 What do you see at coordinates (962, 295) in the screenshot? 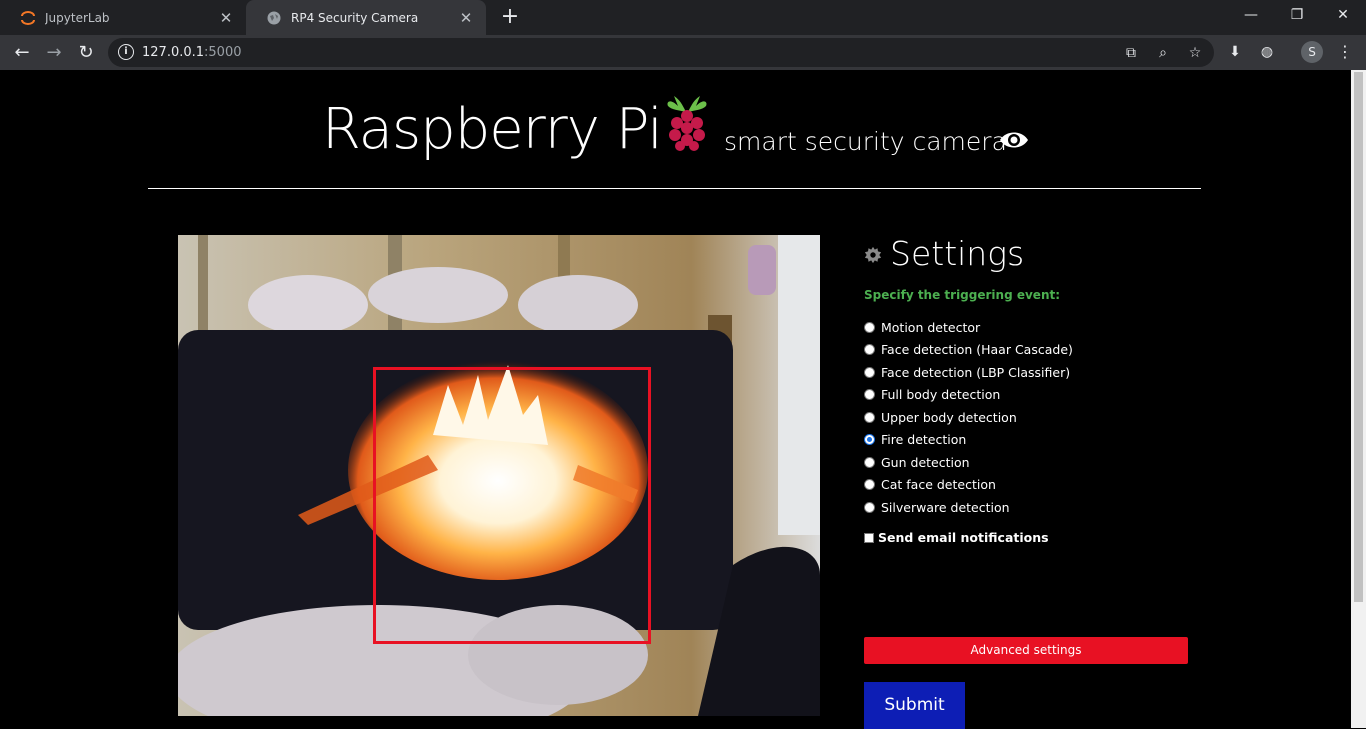
I see `trigger-prompt: Specify the triggering event:` at bounding box center [962, 295].